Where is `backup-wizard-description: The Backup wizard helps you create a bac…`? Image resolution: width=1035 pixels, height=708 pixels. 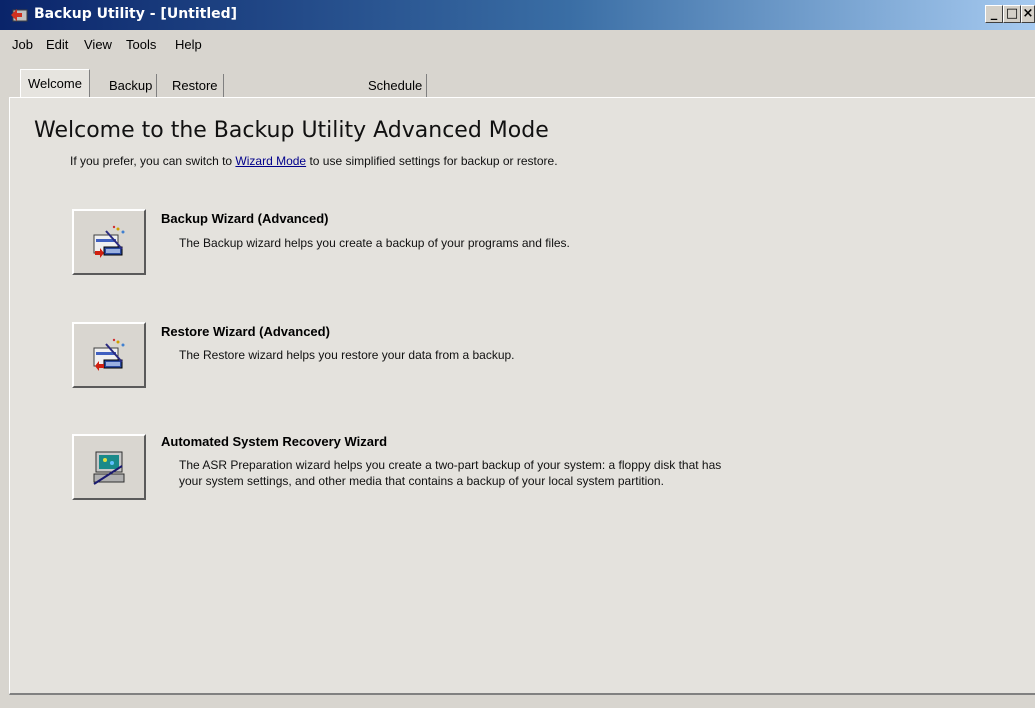 backup-wizard-description: The Backup wizard helps you create a bac… is located at coordinates (529, 243).